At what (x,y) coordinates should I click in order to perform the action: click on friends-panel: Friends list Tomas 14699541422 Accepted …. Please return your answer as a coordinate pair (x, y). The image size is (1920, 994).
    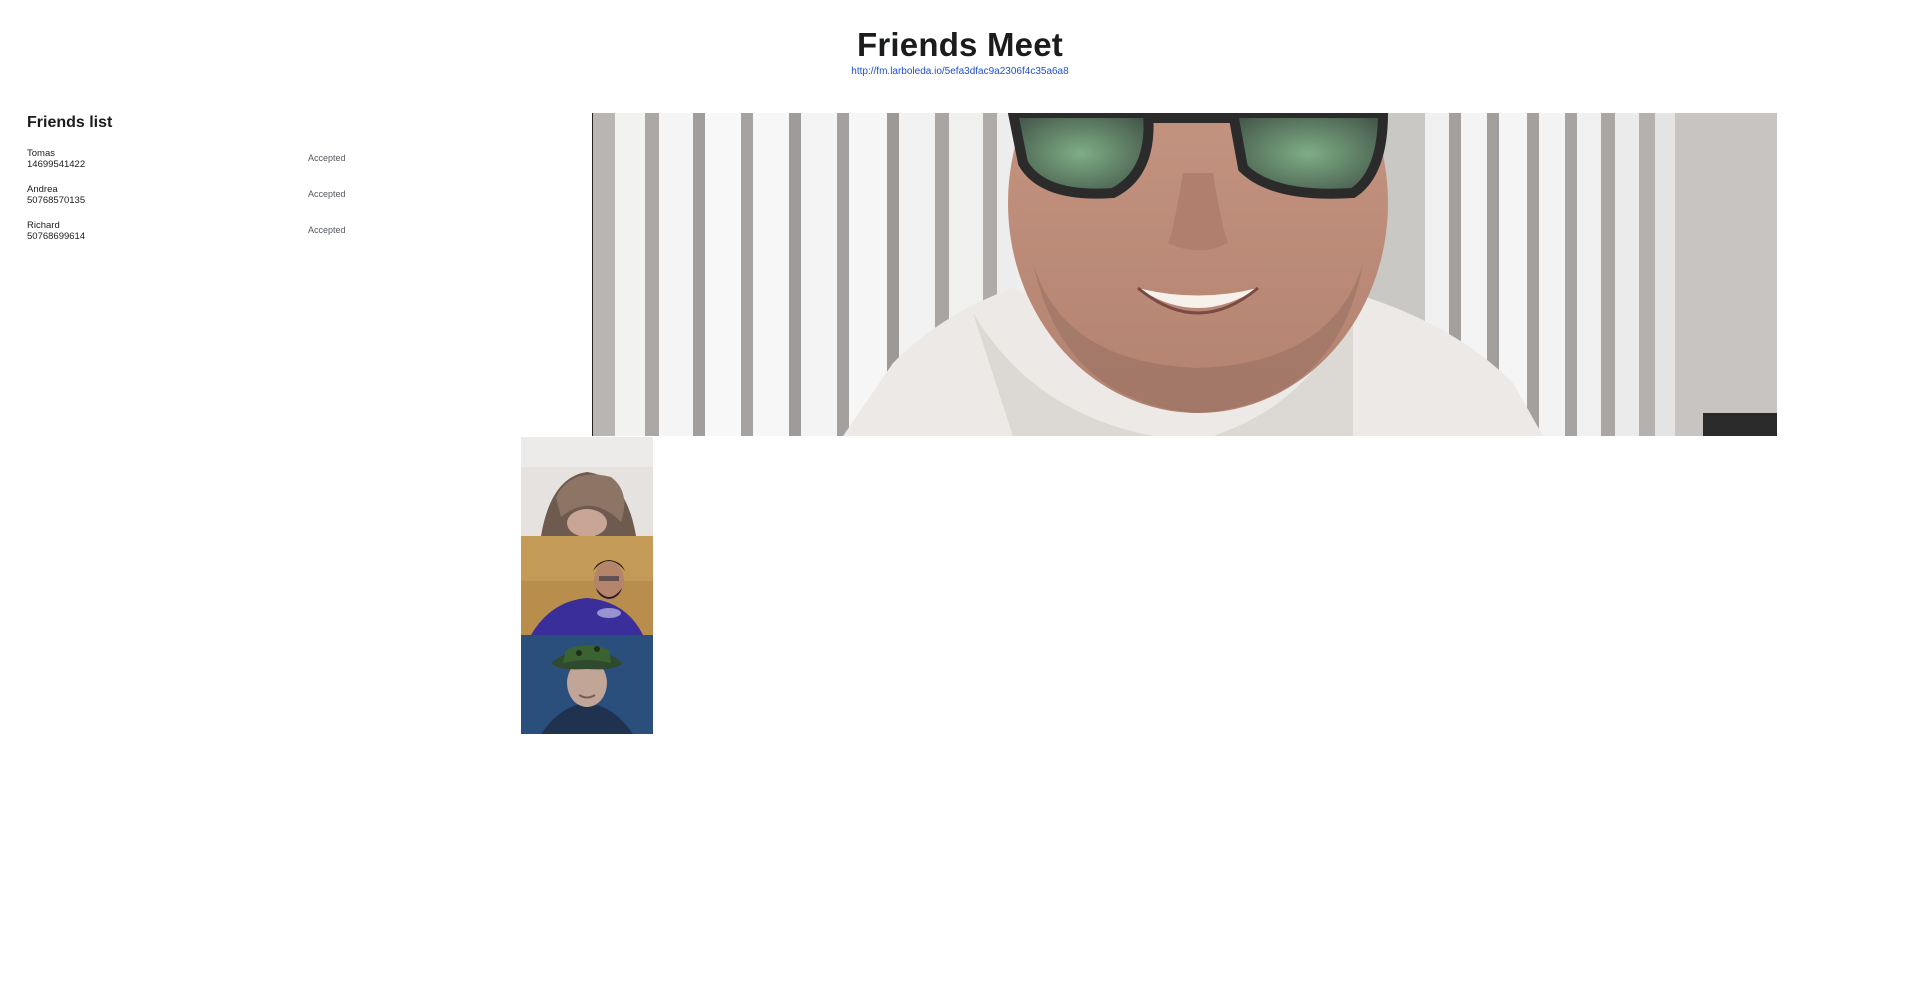
    Looking at the image, I should click on (187, 185).